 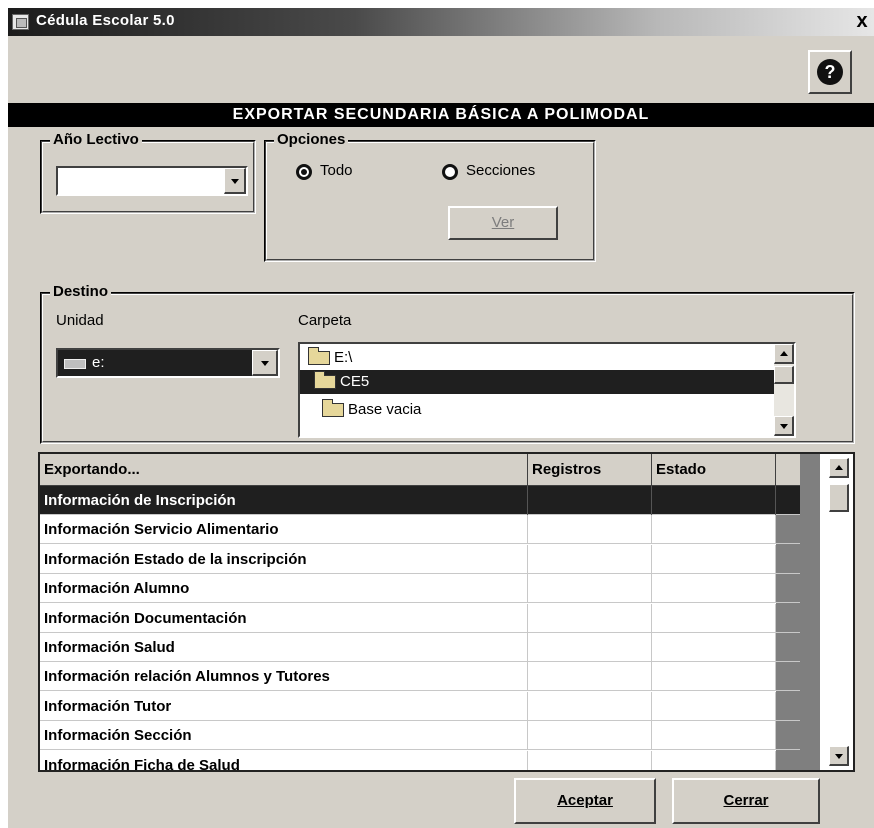 What do you see at coordinates (319, 356) in the screenshot?
I see `open-folder-icon` at bounding box center [319, 356].